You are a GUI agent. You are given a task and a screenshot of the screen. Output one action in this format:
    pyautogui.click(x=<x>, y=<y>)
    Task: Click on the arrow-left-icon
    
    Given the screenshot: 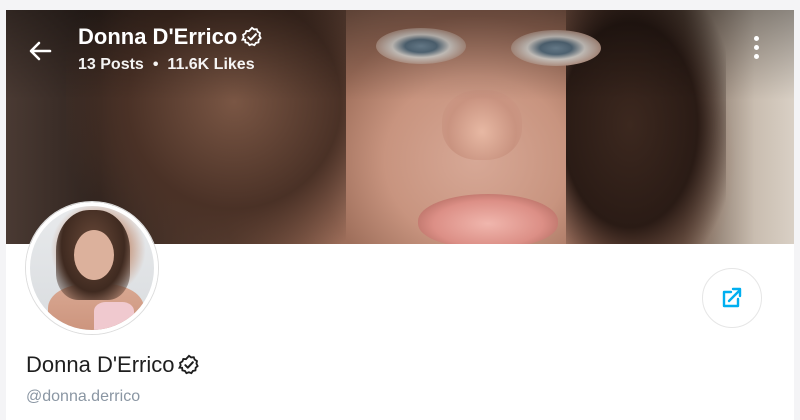 What is the action you would take?
    pyautogui.click(x=40, y=51)
    